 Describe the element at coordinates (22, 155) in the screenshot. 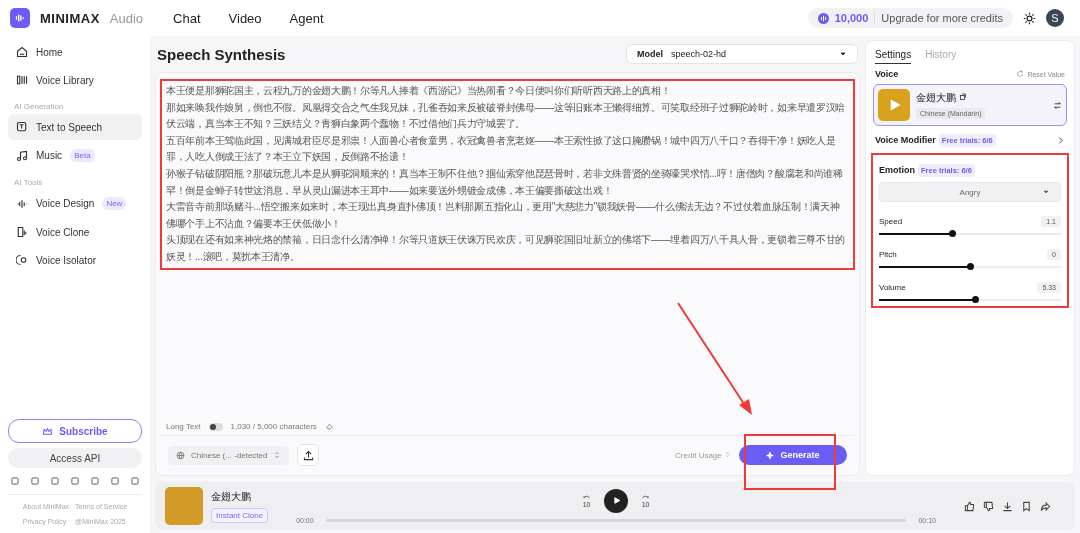

I see `music-icon` at that location.